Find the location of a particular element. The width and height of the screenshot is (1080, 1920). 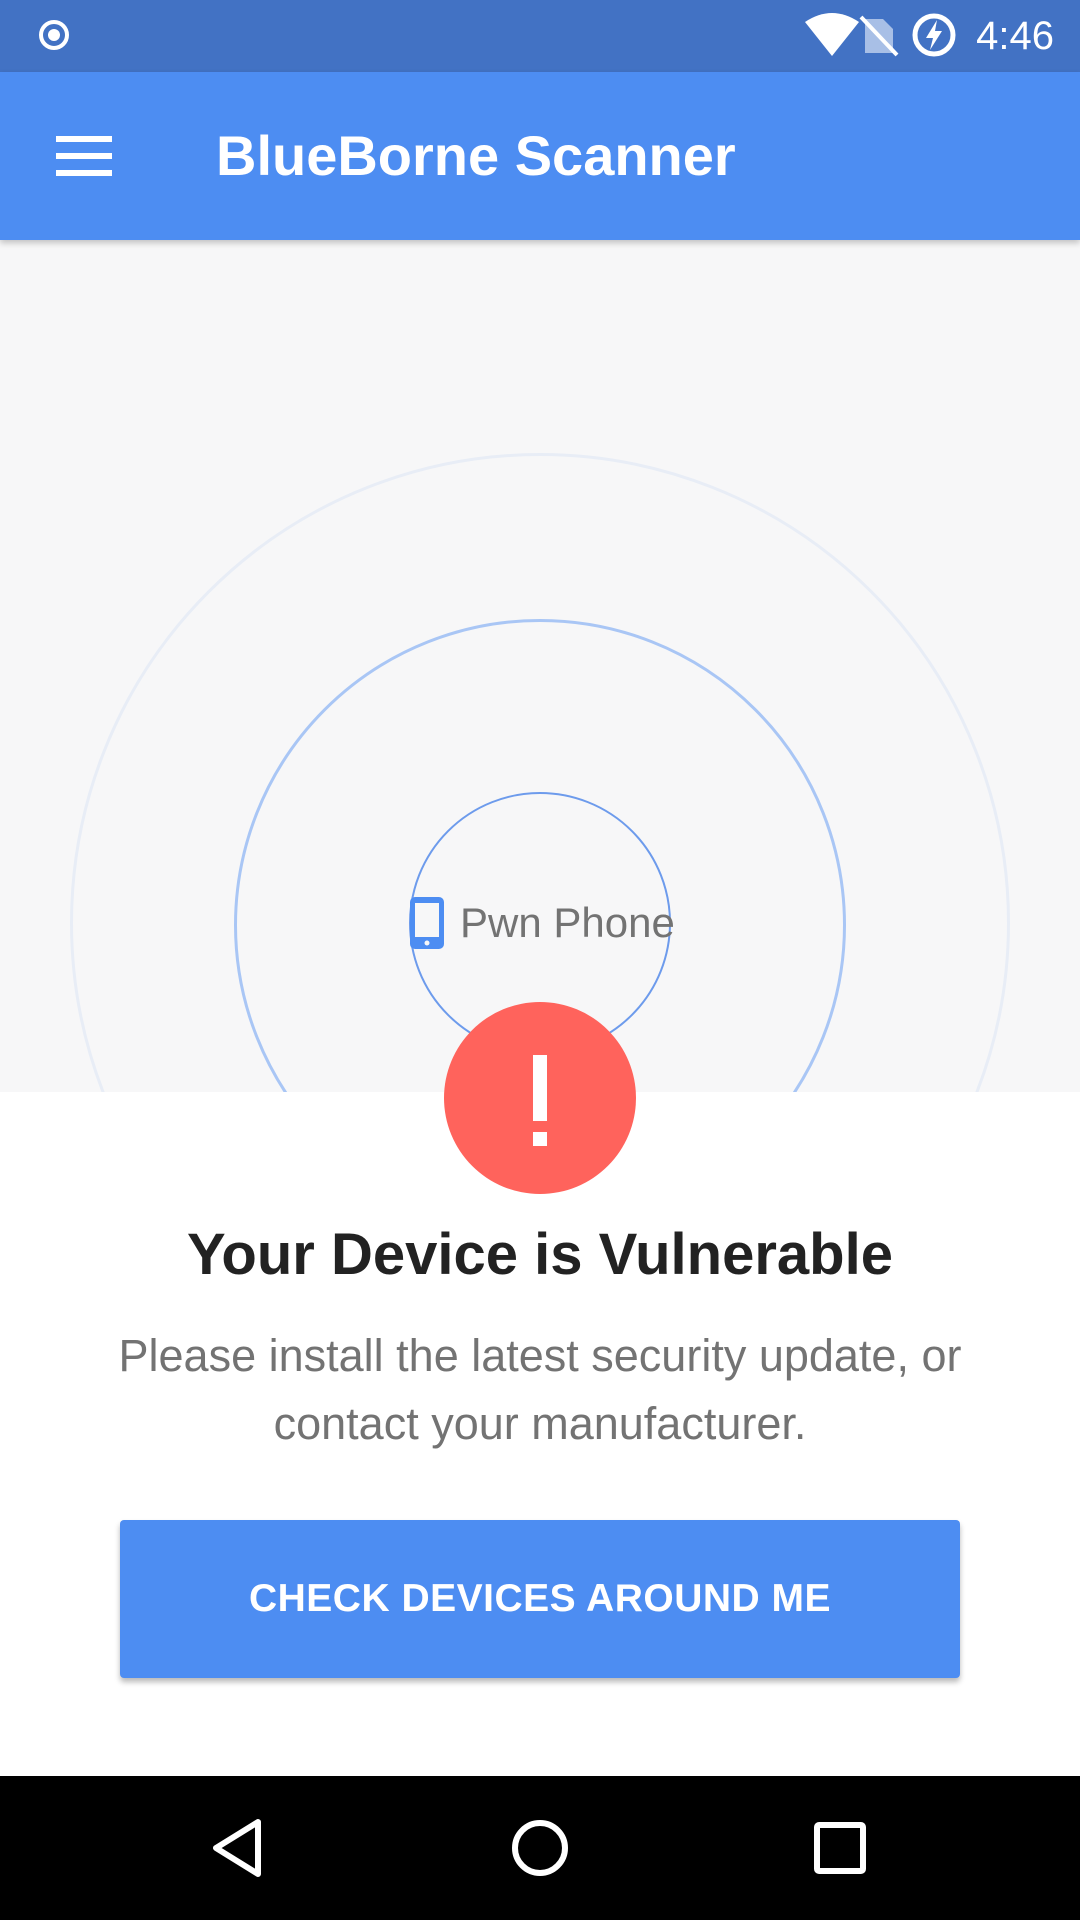

notification-target-icon is located at coordinates (54, 35).